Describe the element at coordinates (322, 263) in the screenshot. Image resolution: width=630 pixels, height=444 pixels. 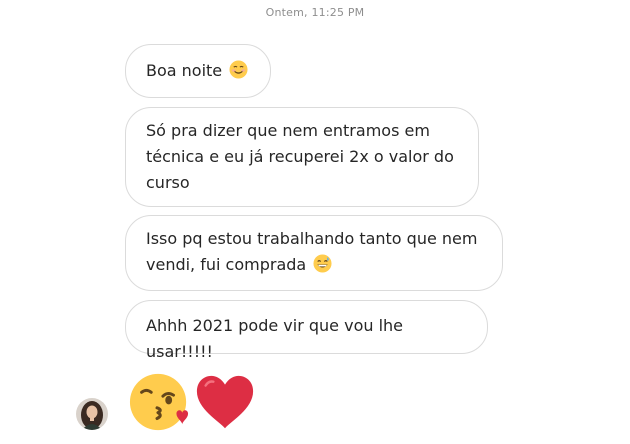
I see `grinning-sweat-icon` at that location.